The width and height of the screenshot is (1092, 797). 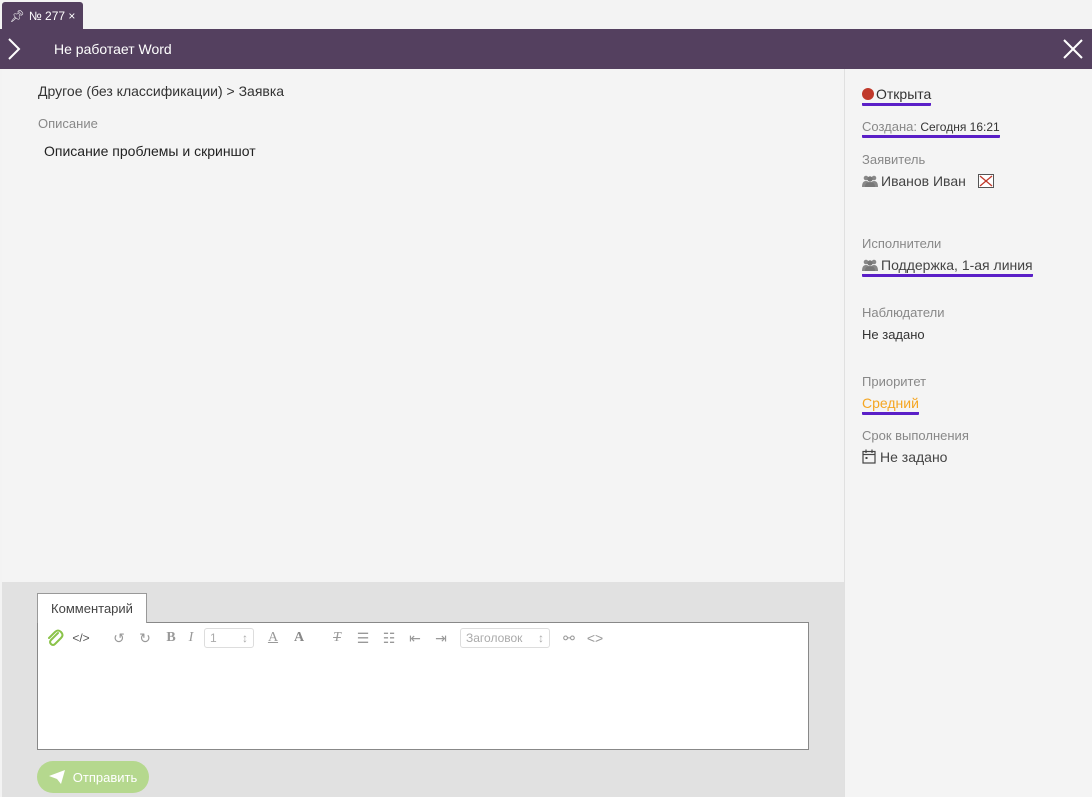 I want to click on assignees-field: Поддержка, 1-ая линия, so click(x=947, y=267).